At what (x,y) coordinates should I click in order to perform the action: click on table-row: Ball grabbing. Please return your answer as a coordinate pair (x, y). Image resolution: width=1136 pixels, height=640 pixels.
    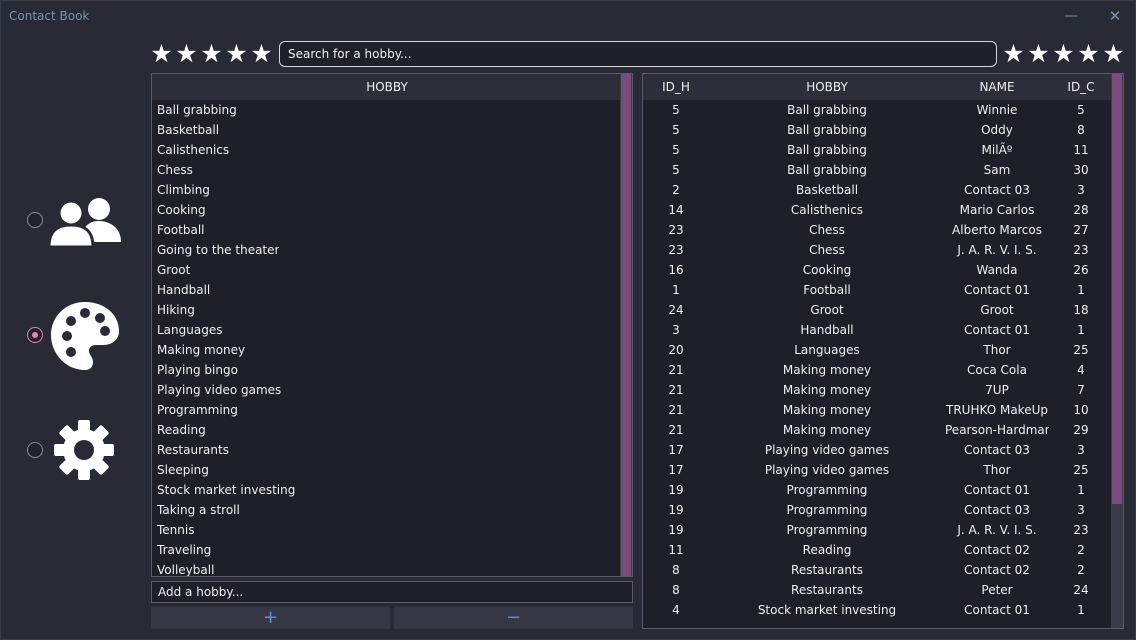
    Looking at the image, I should click on (387, 110).